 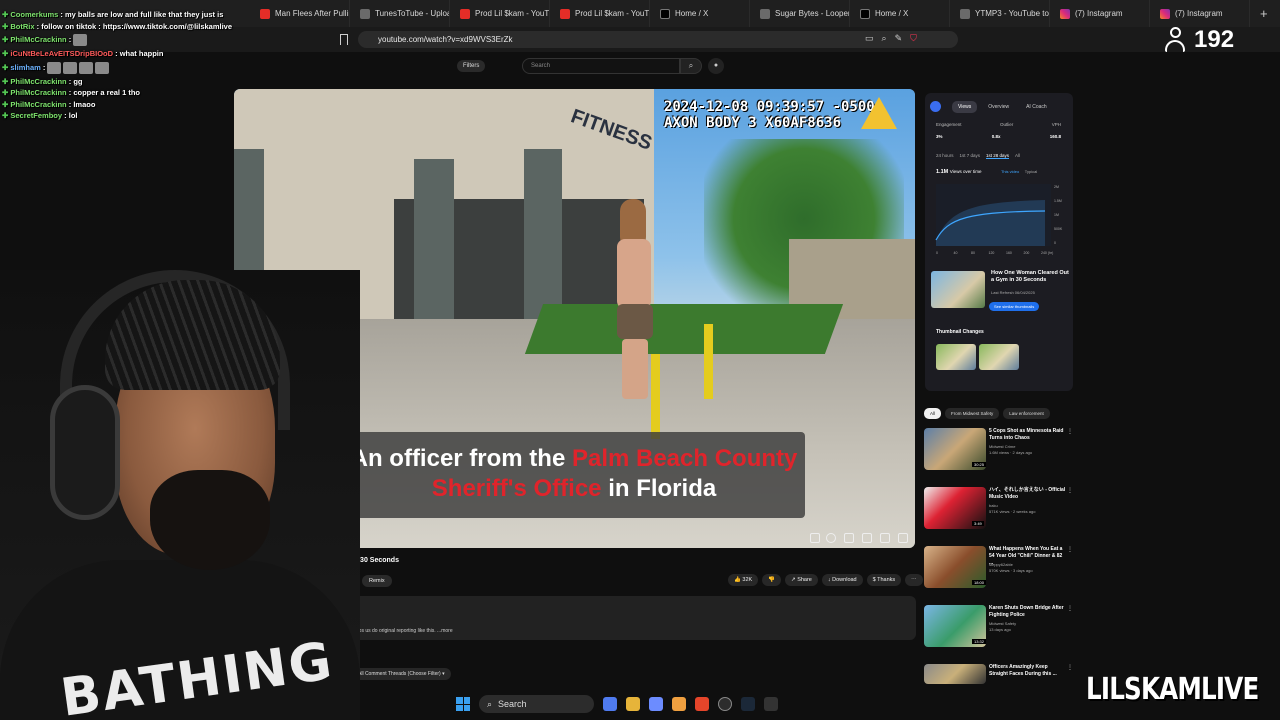 What do you see at coordinates (965, 107) in the screenshot?
I see `analytics-tab: Views` at bounding box center [965, 107].